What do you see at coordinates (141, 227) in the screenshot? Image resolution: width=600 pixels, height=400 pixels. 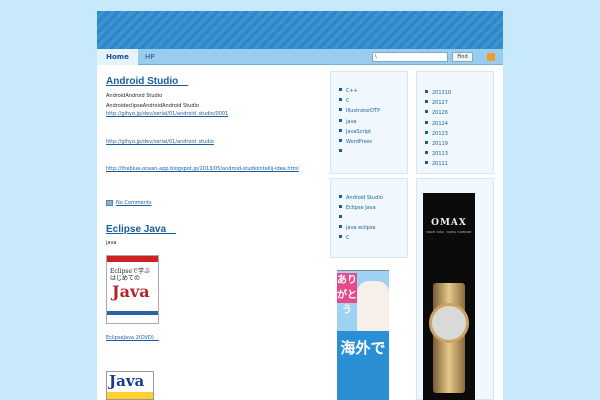 I see `post-title-eclipse-java: Eclipse Java` at bounding box center [141, 227].